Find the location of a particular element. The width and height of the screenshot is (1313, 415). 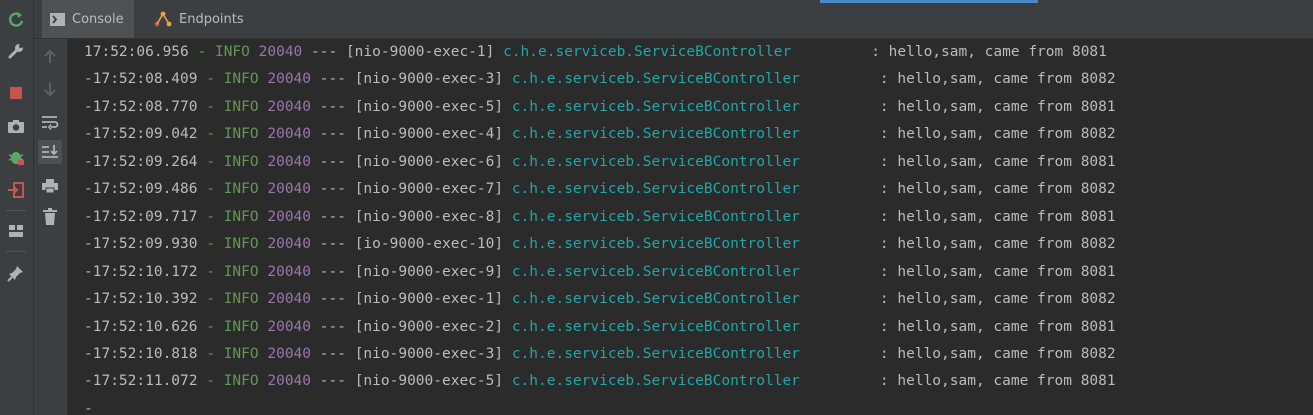

trash-icon is located at coordinates (50, 217).